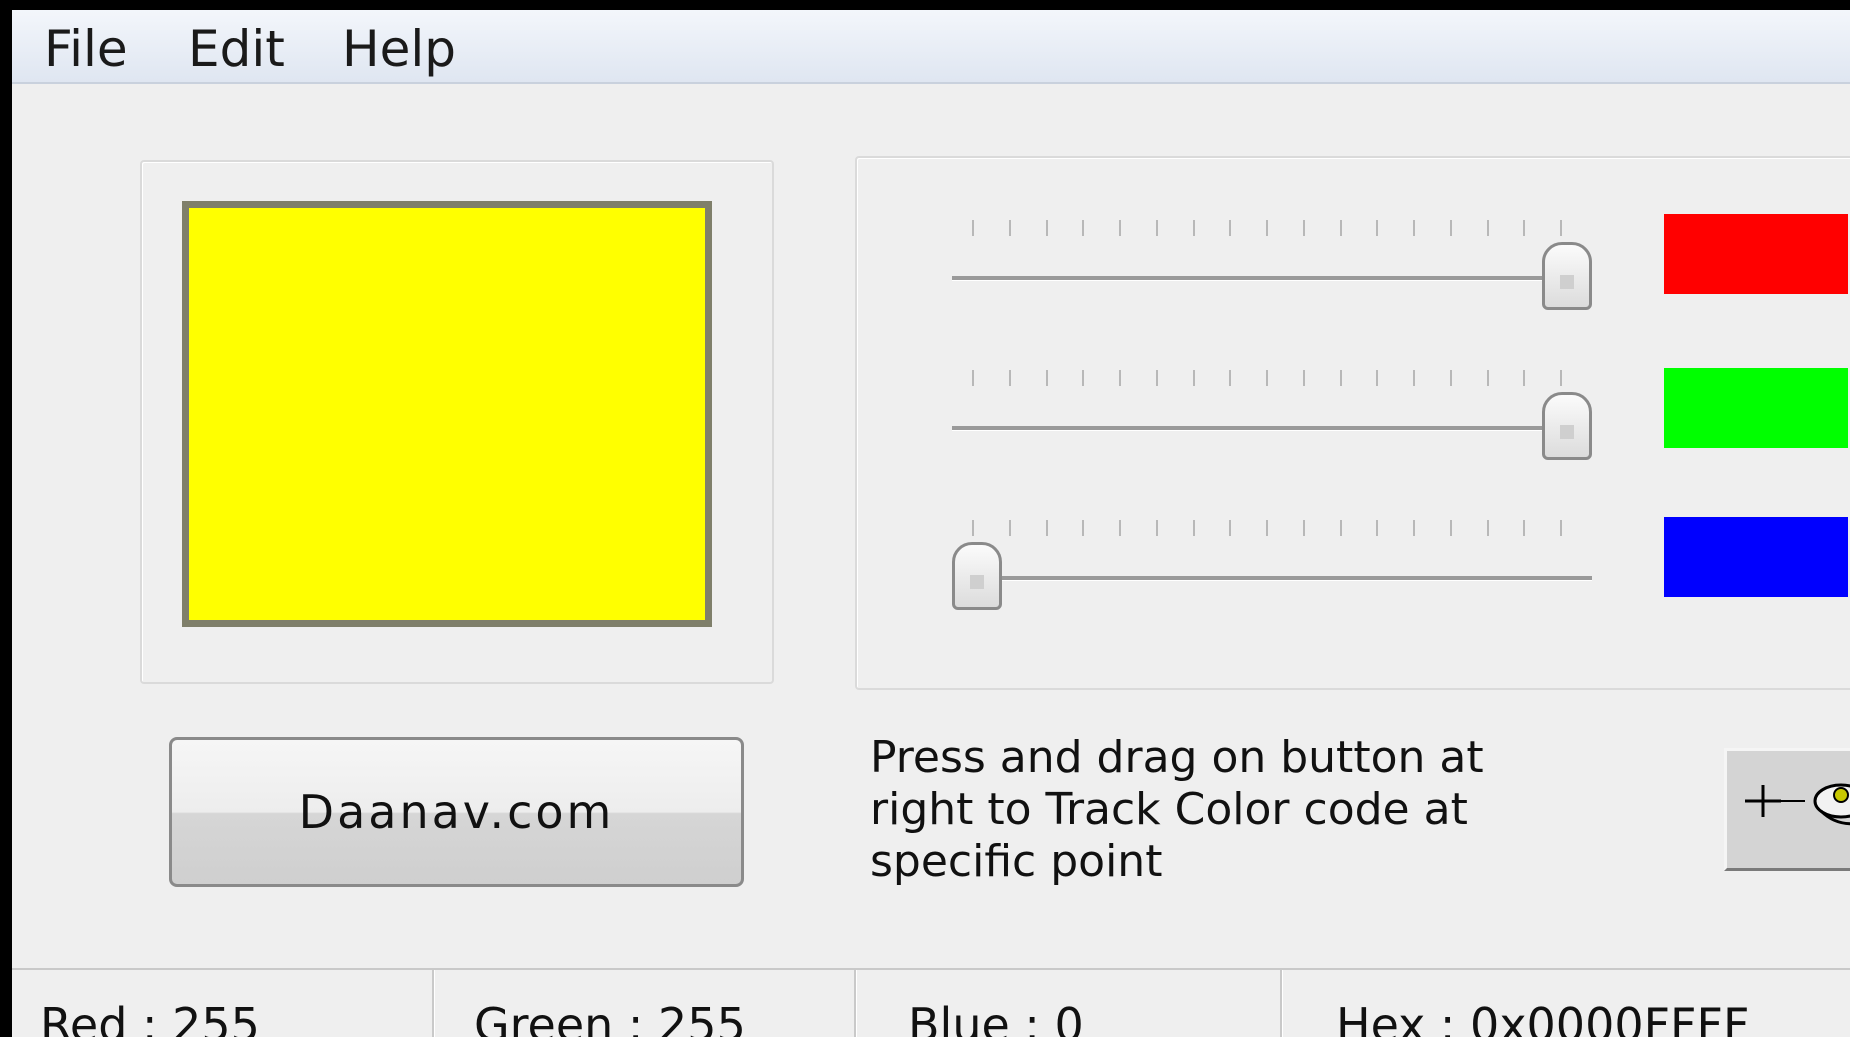 The image size is (1850, 1037). Describe the element at coordinates (931, 47) in the screenshot. I see `menu-bar: File Edit Help` at that location.